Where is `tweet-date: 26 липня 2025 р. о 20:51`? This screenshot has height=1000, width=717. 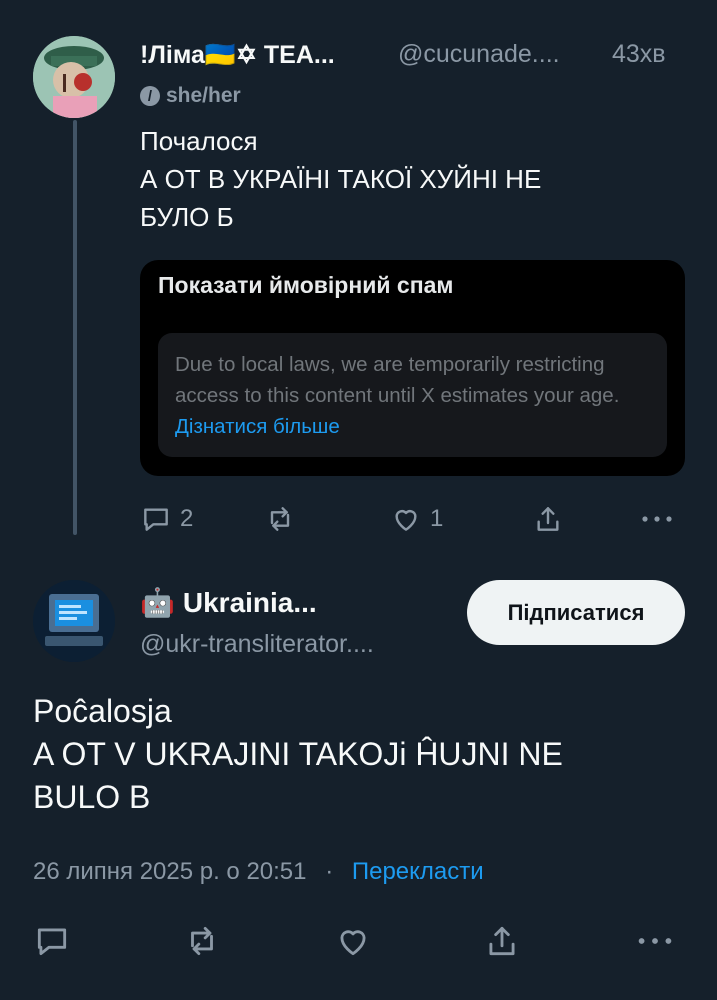
tweet-date: 26 липня 2025 р. о 20:51 is located at coordinates (170, 871).